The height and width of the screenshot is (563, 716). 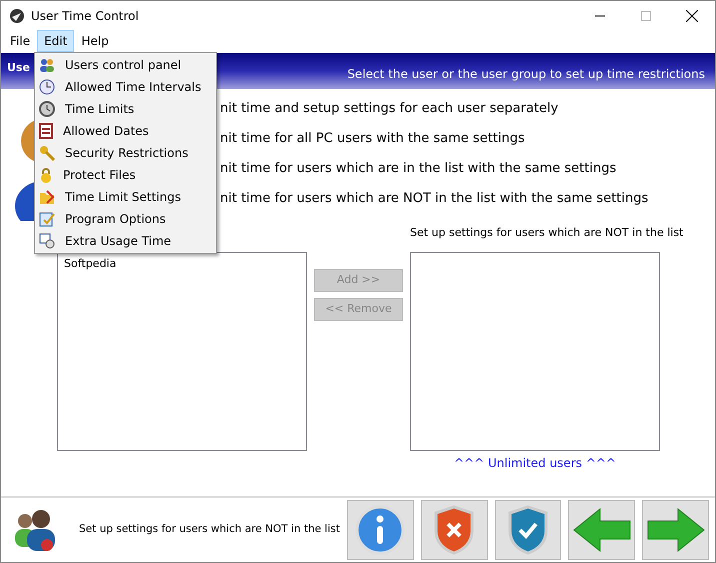 I want to click on footer-text: Set up settings for users which are NOT in the list, so click(x=209, y=530).